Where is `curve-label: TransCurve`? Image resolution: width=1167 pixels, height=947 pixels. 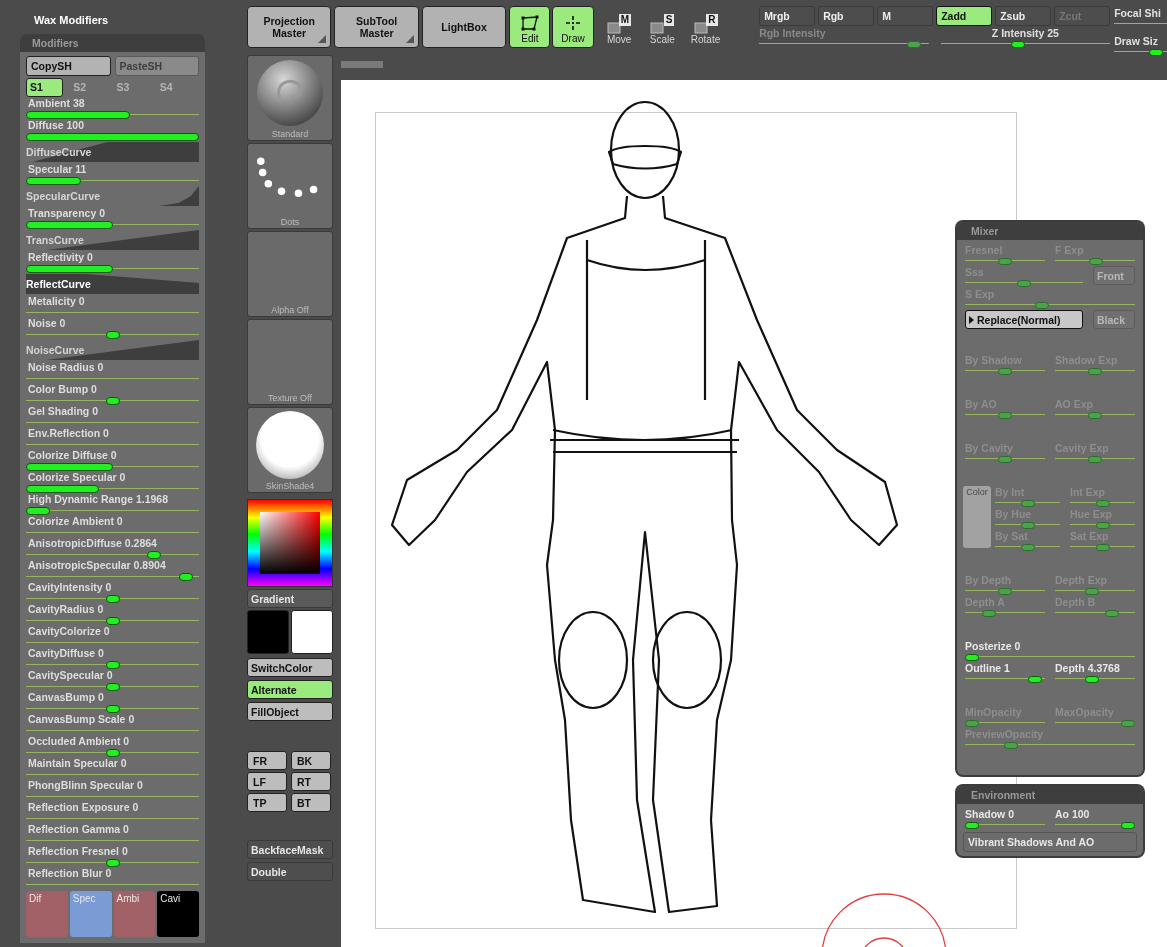 curve-label: TransCurve is located at coordinates (55, 240).